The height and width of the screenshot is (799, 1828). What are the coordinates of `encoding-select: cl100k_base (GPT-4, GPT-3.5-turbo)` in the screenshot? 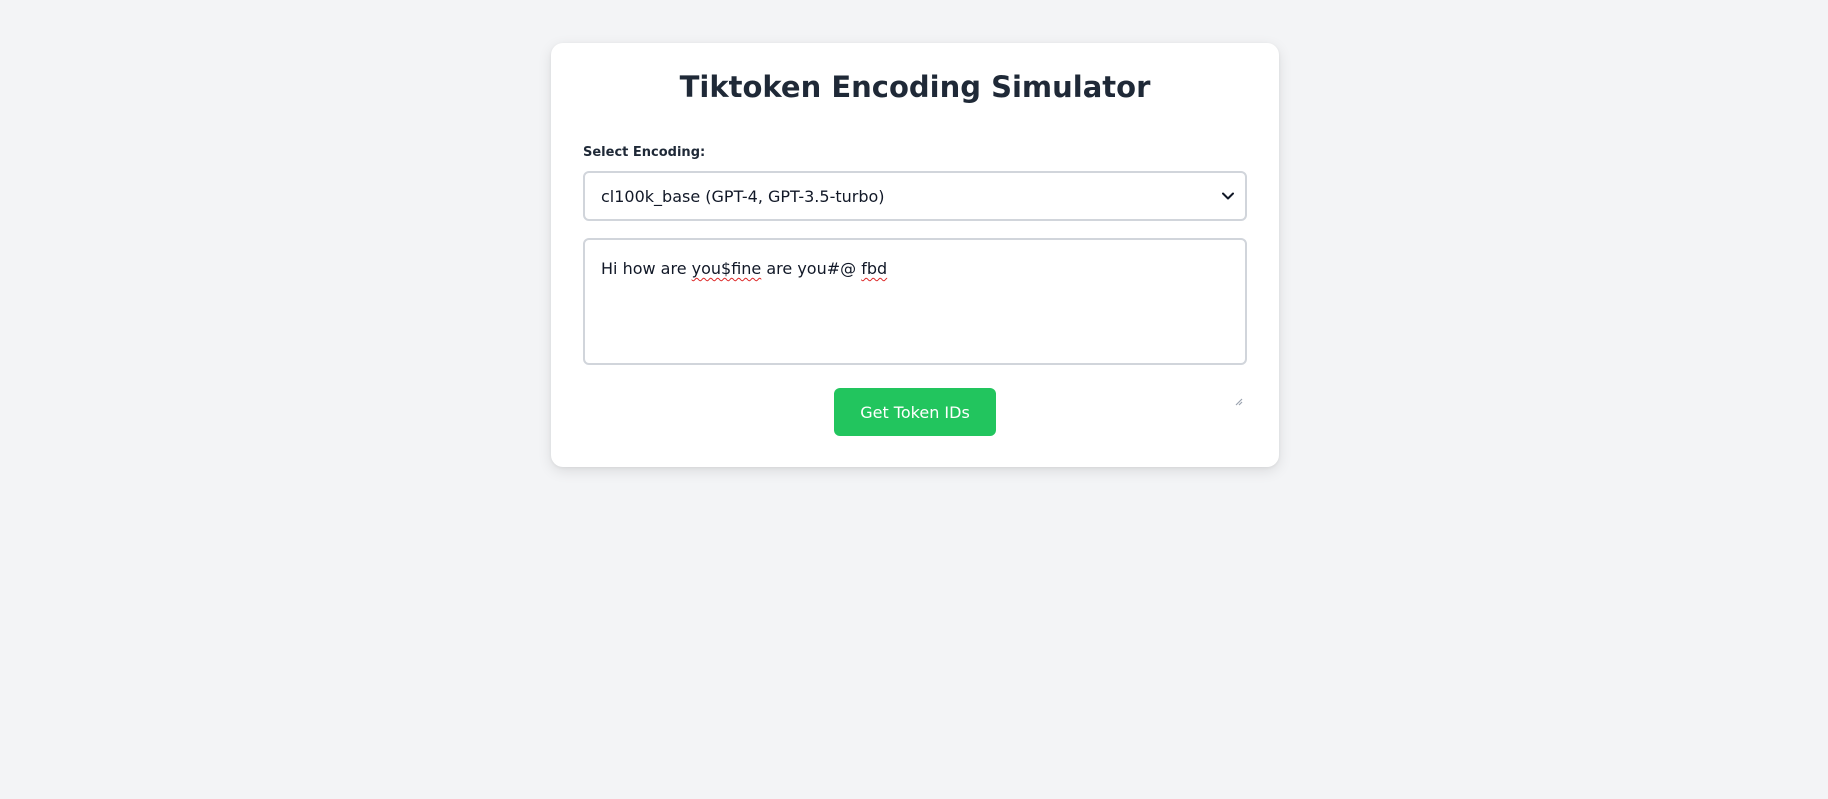 It's located at (915, 196).